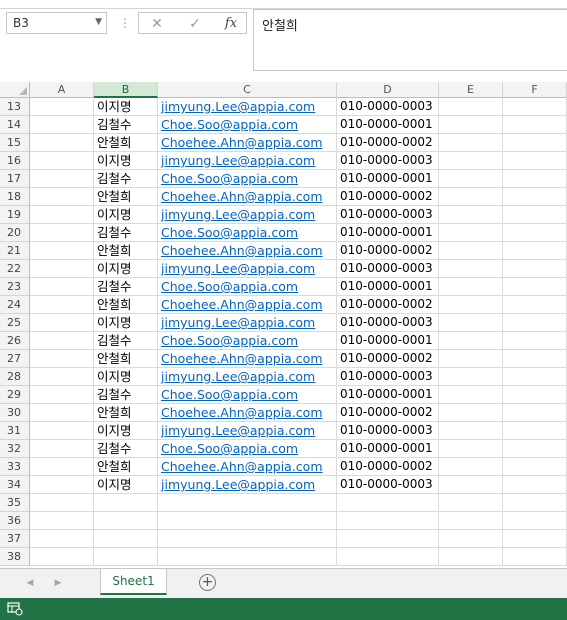 The image size is (567, 620). I want to click on cancel-icon: ✕, so click(157, 24).